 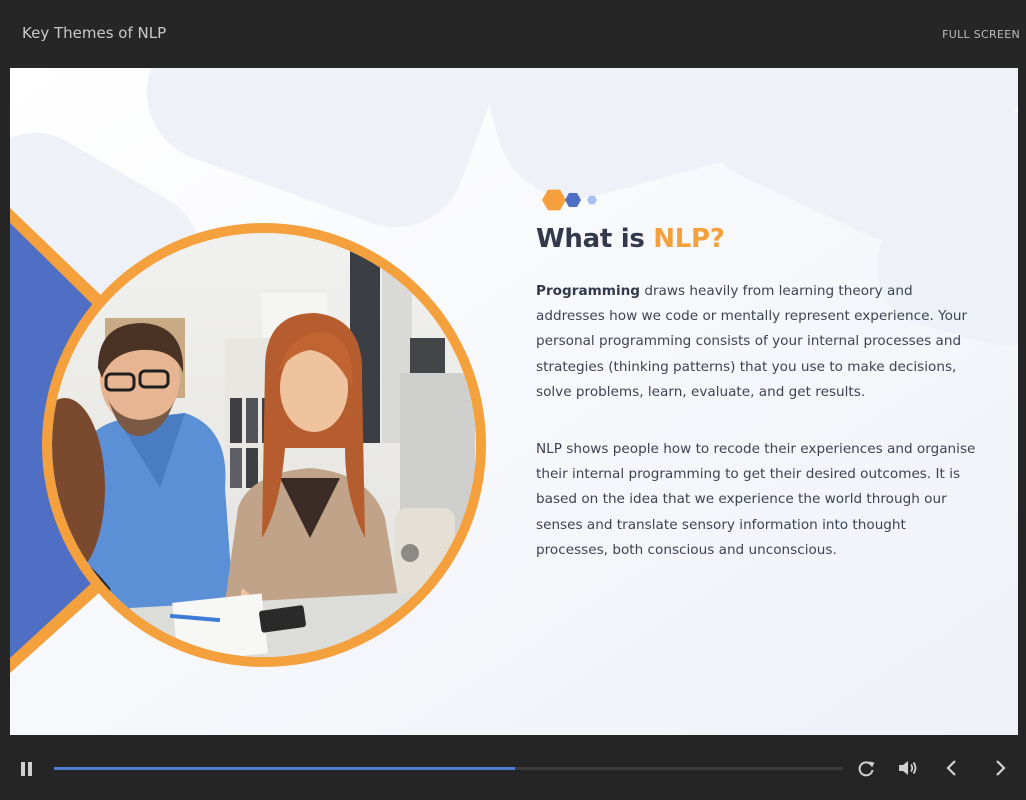 I want to click on course-title: Key Themes of NLP, so click(x=94, y=33).